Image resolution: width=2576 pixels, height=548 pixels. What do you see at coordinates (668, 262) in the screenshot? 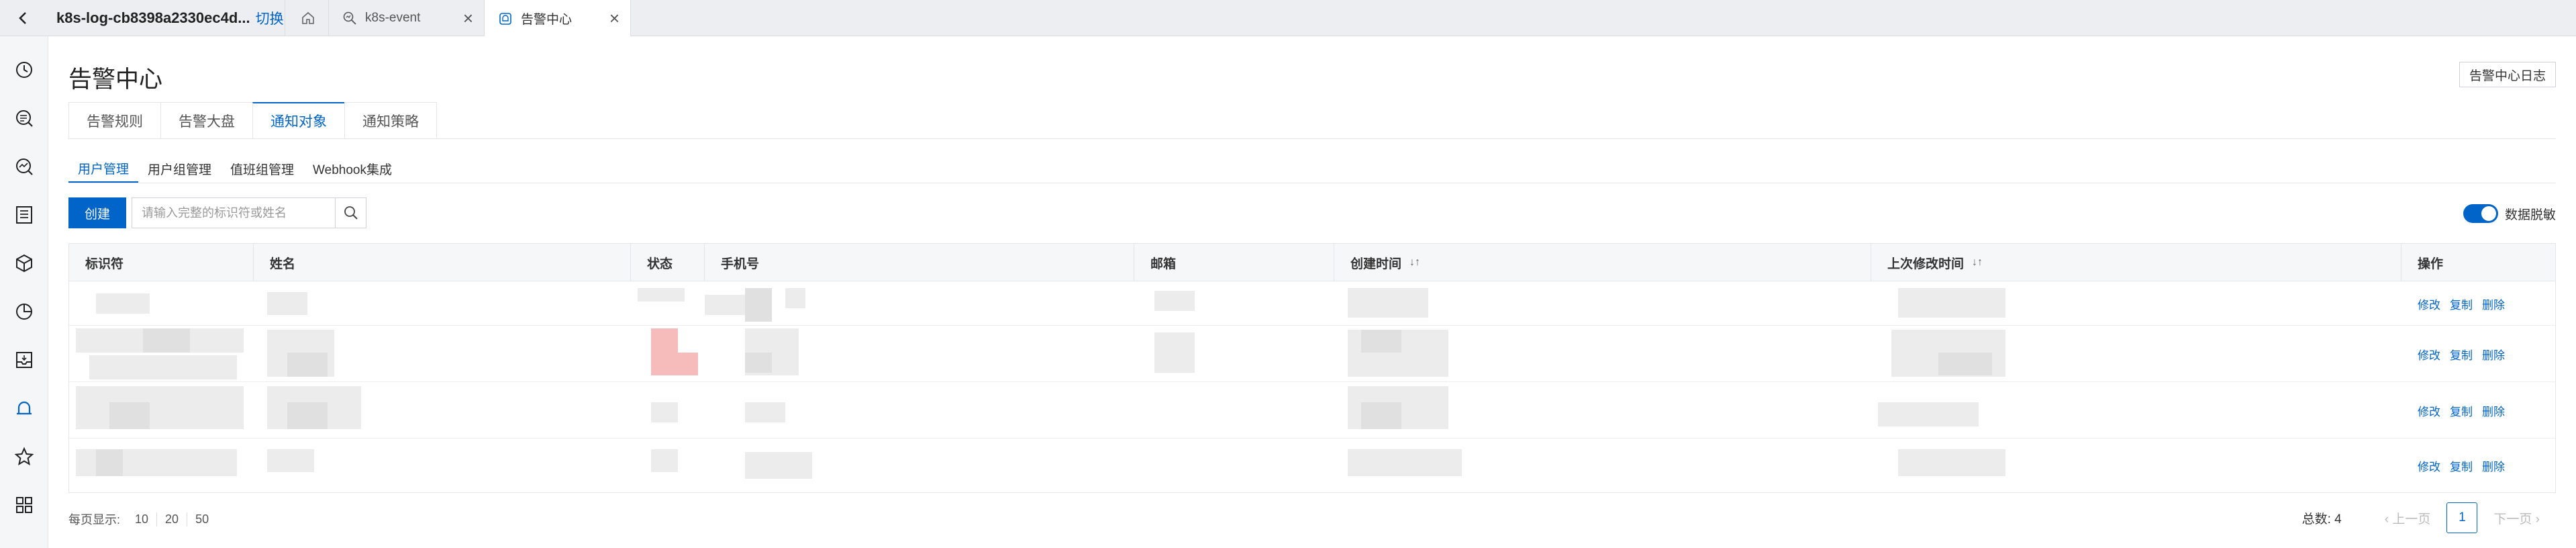
I see `column-header-status: 状态` at bounding box center [668, 262].